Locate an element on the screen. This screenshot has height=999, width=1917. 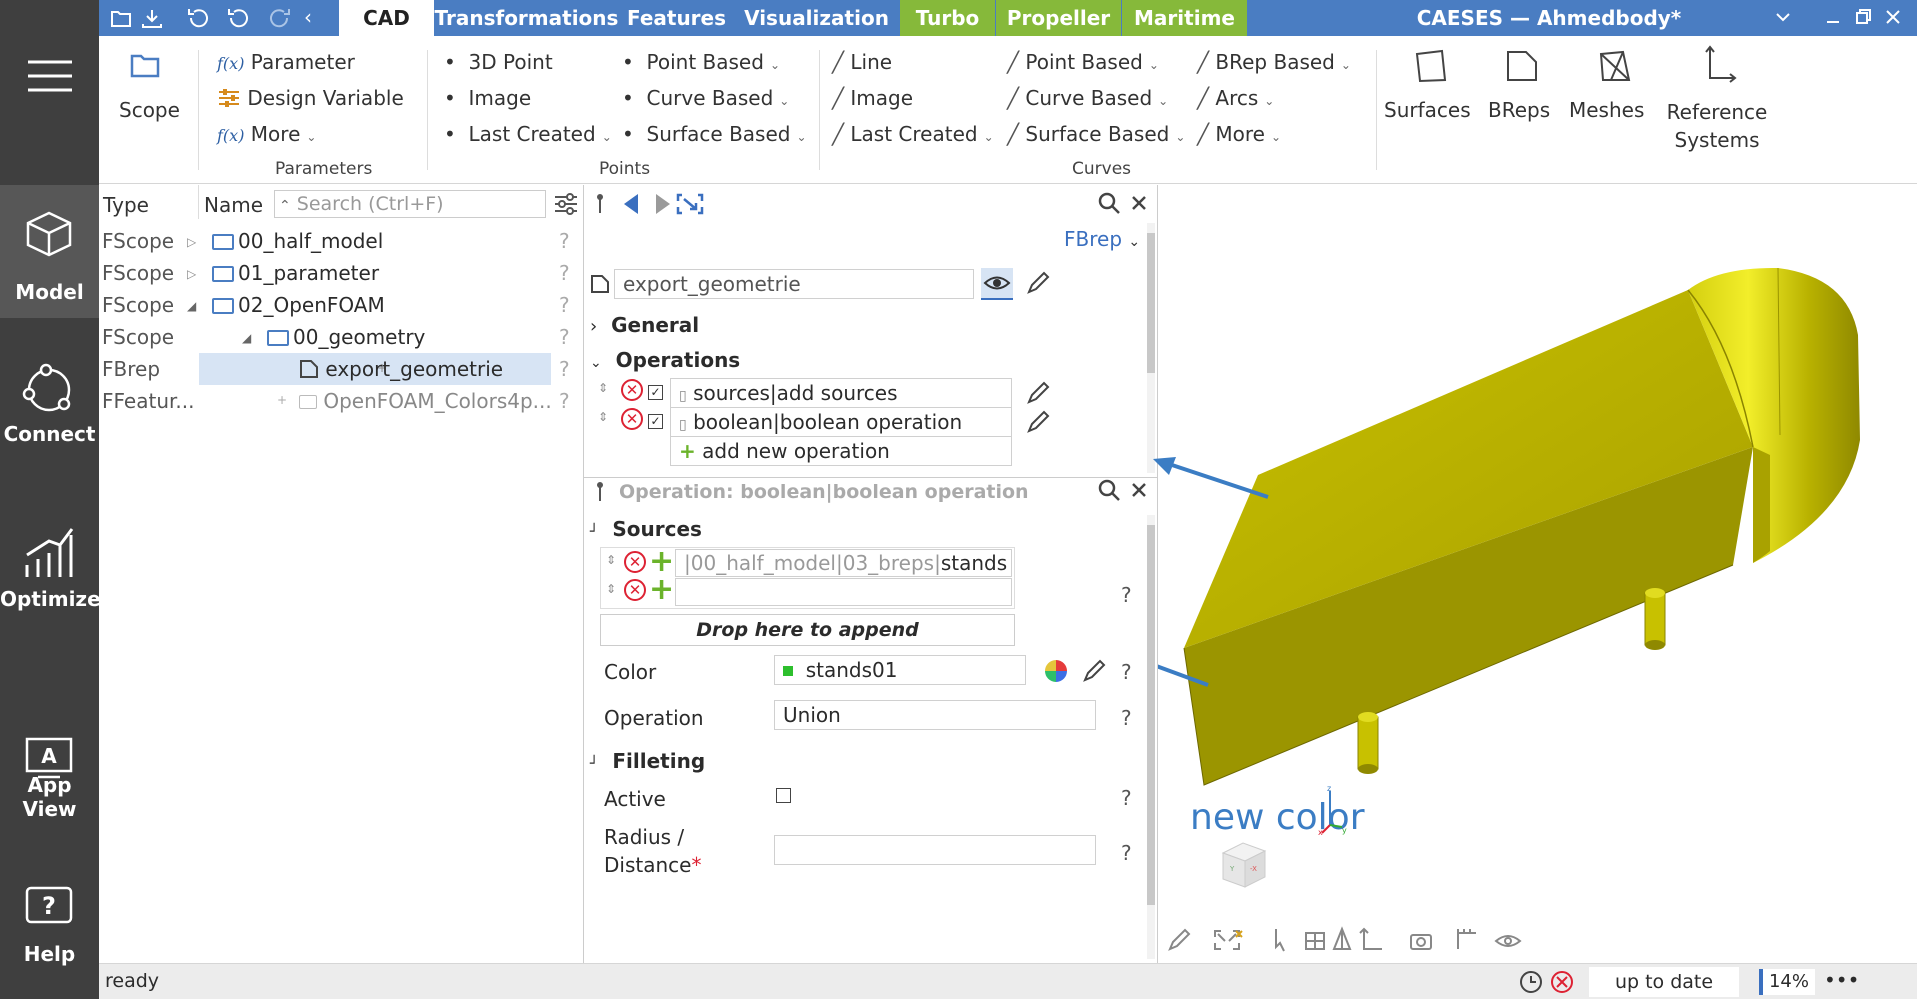
view-cube-icon: Y -X is located at coordinates (1243, 865).